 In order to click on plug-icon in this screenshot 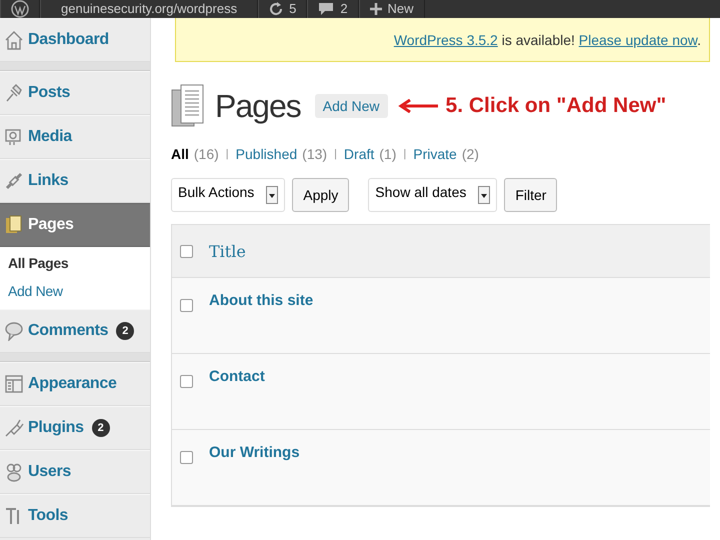, I will do `click(14, 428)`.